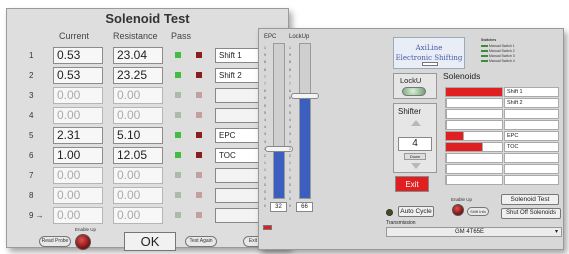 The image size is (569, 254). Describe the element at coordinates (412, 184) in the screenshot. I see `exit-button: Exit` at that location.